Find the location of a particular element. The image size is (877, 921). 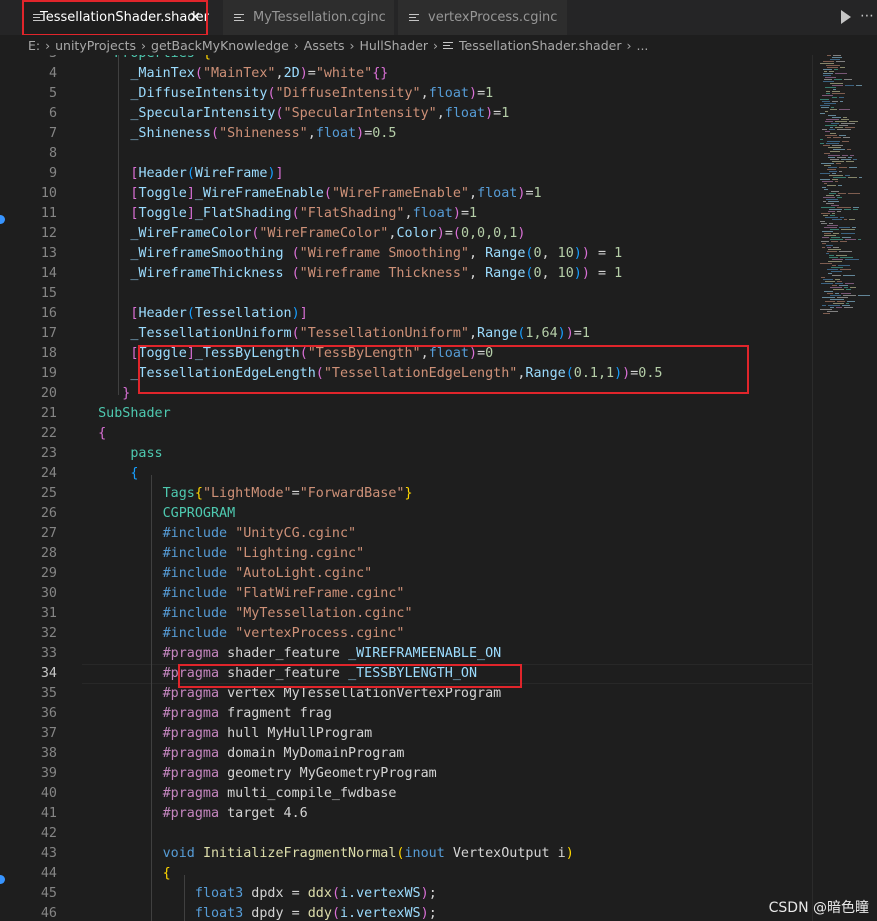

code-line: 23 pass is located at coordinates (438, 454).